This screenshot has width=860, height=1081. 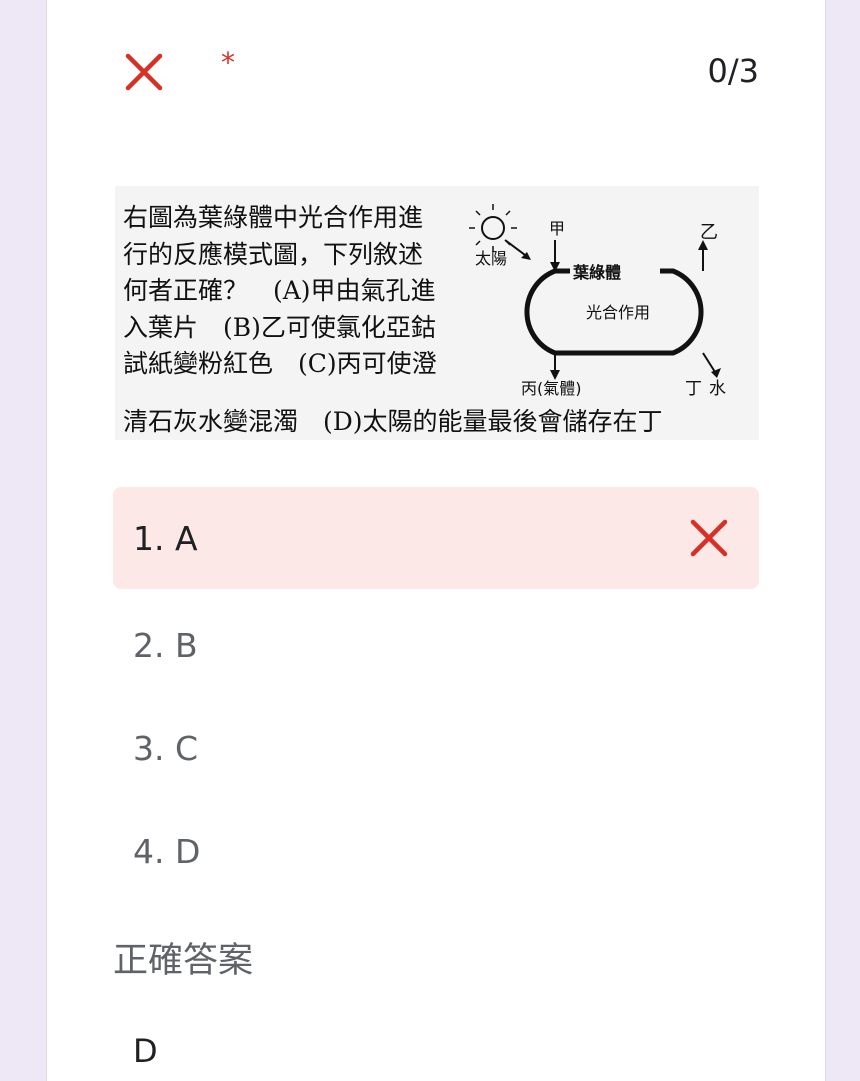 What do you see at coordinates (491, 258) in the screenshot?
I see `label-sun: 太陽` at bounding box center [491, 258].